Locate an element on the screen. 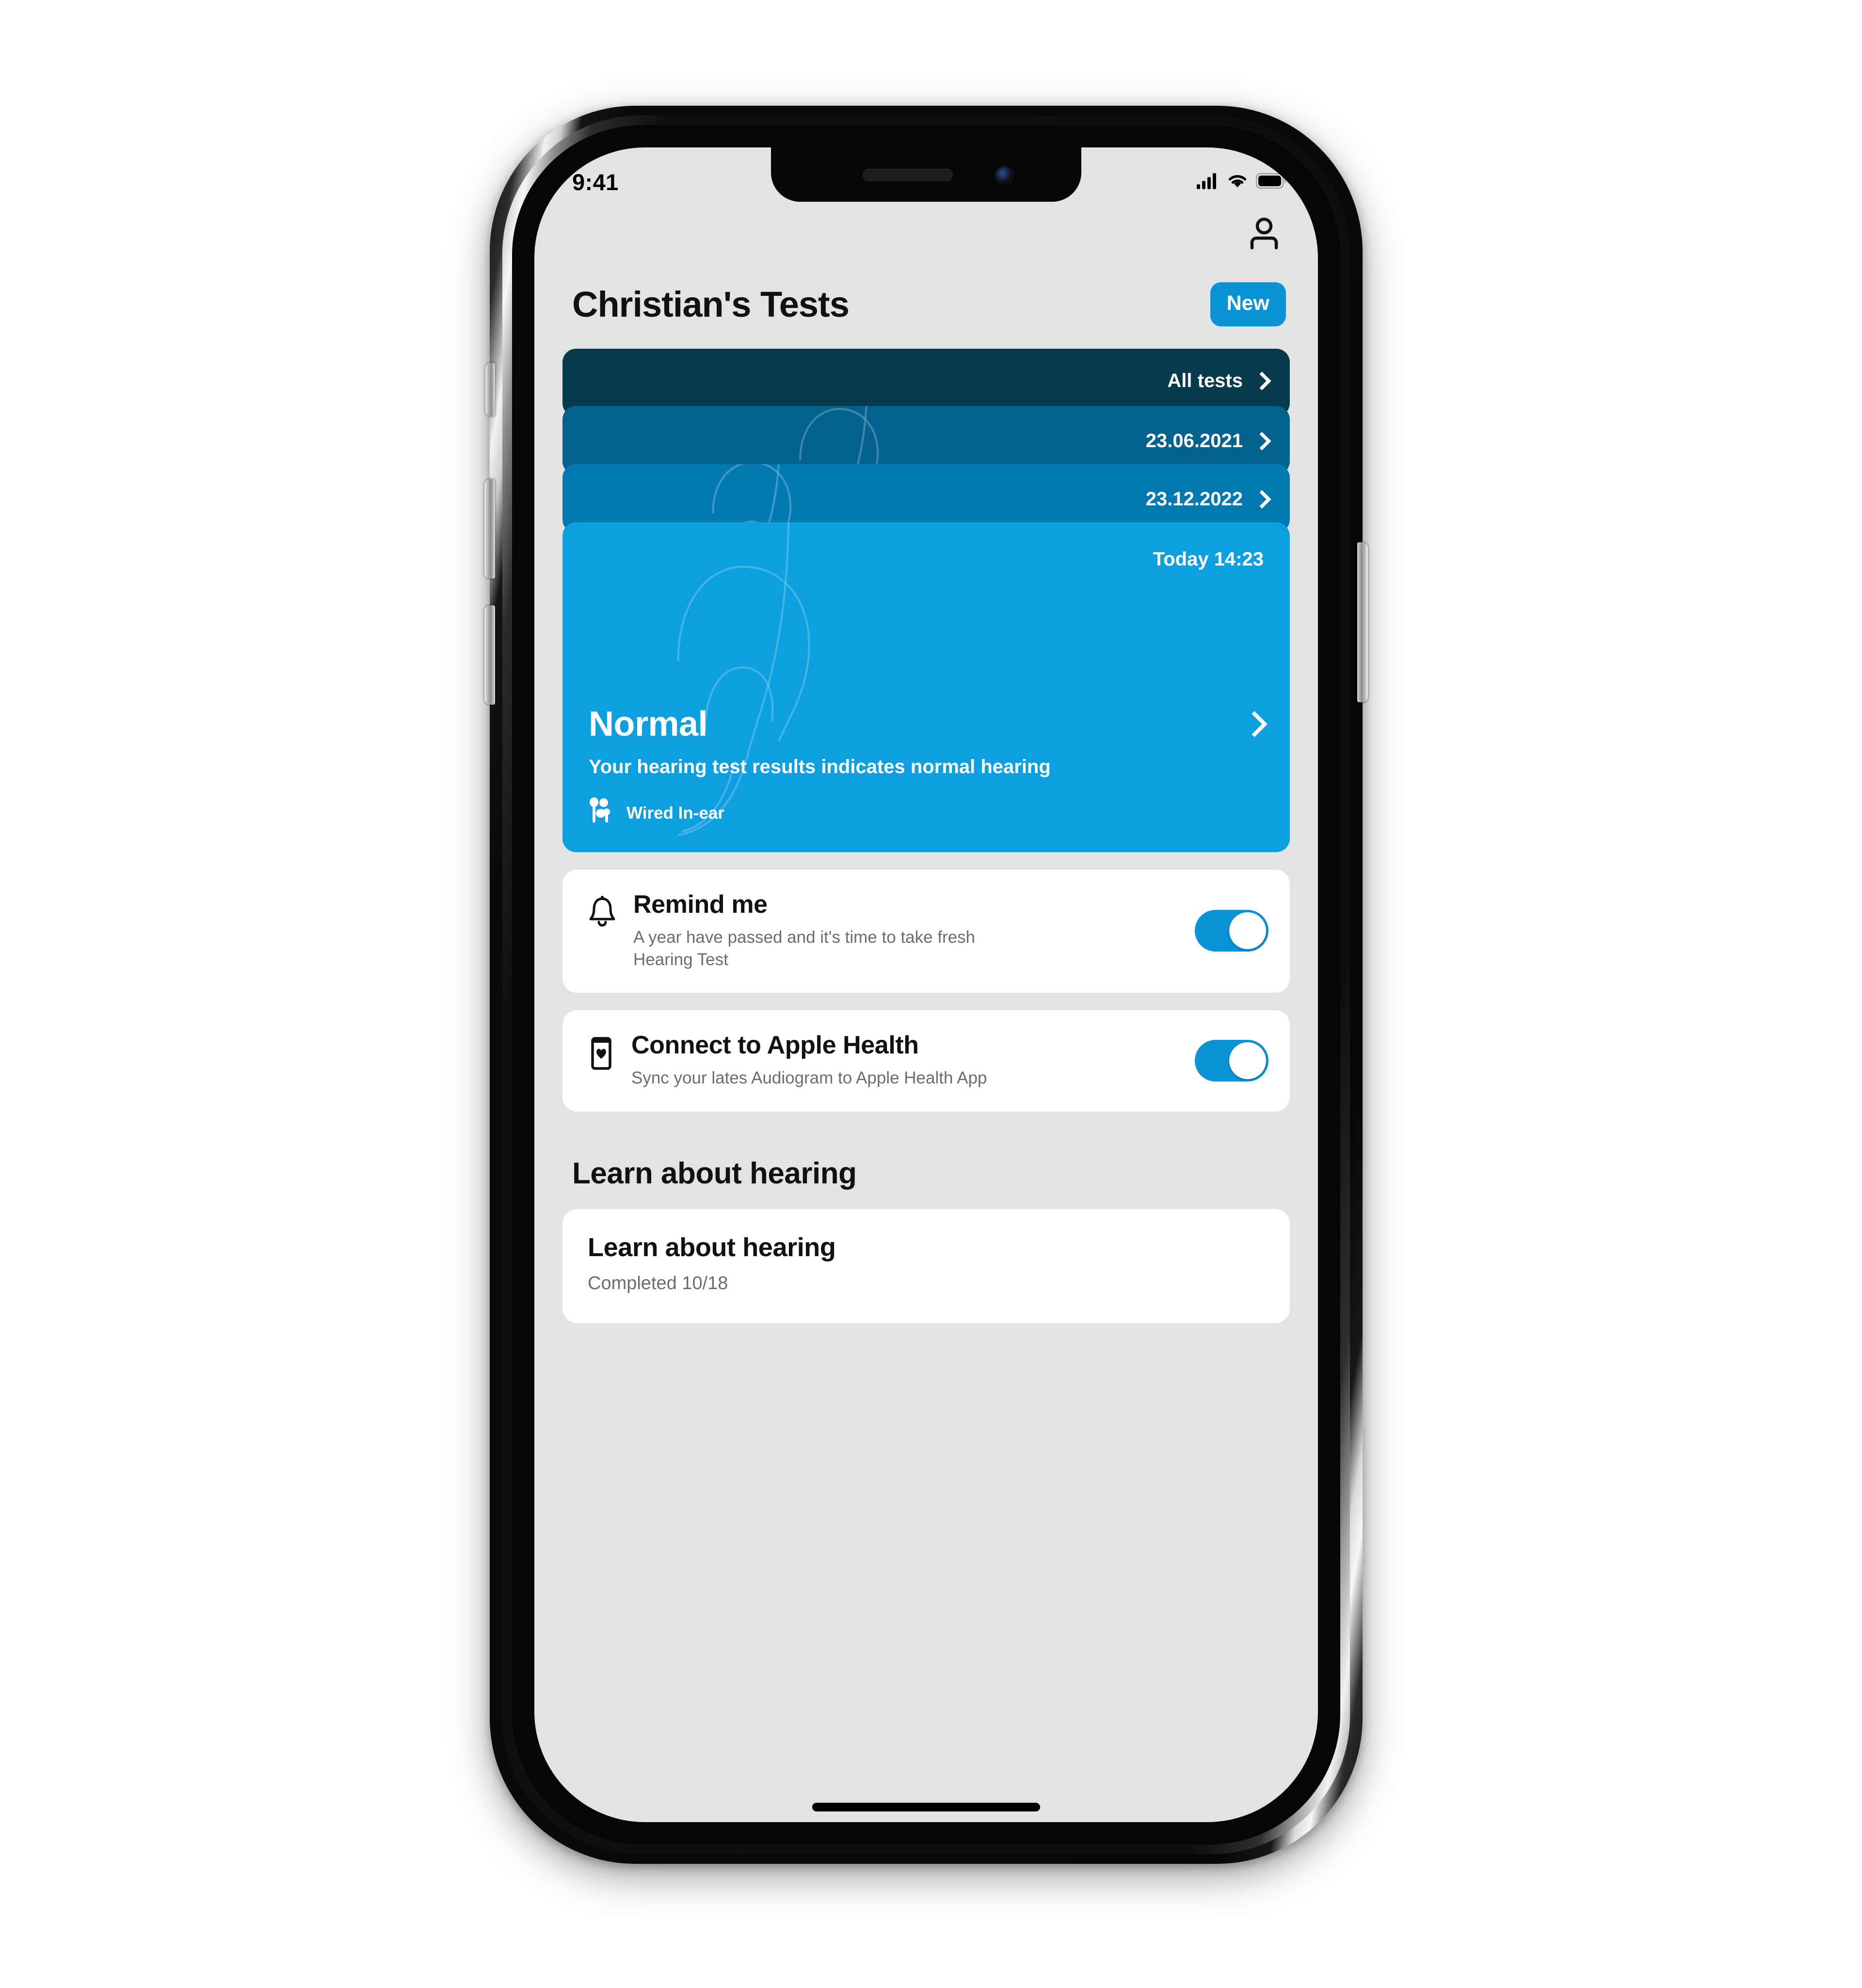 The width and height of the screenshot is (1862, 1988). result-device-row: Wired In-ear is located at coordinates (927, 813).